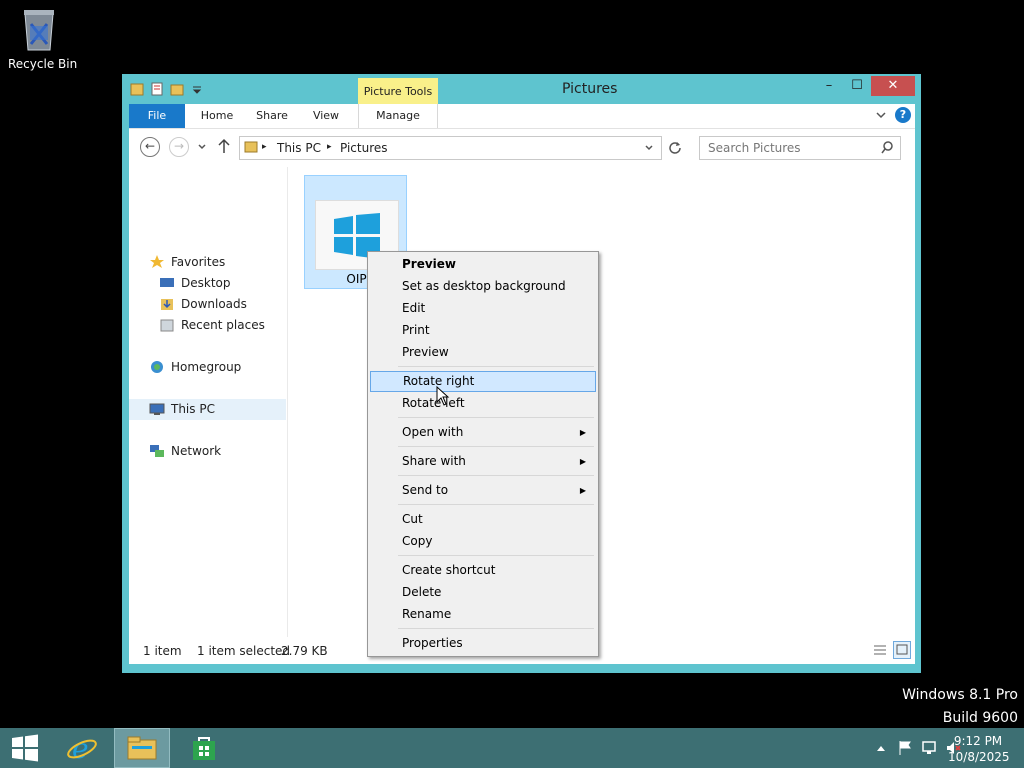 The image size is (1024, 768). Describe the element at coordinates (649, 148) in the screenshot. I see `address-dropdown-icon` at that location.